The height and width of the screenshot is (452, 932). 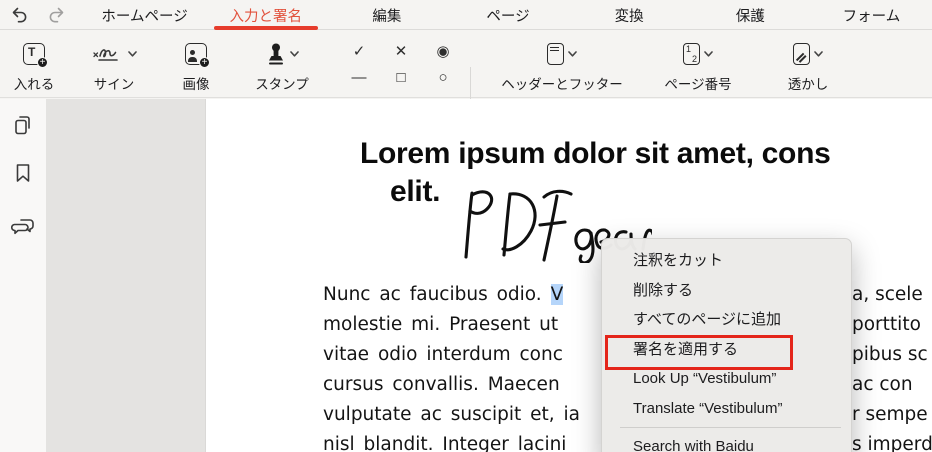 What do you see at coordinates (196, 84) in the screenshot?
I see `image-label: 画像` at bounding box center [196, 84].